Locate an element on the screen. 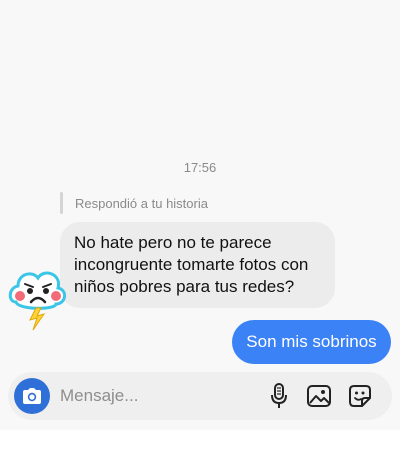 The image size is (400, 468). image-icon is located at coordinates (319, 396).